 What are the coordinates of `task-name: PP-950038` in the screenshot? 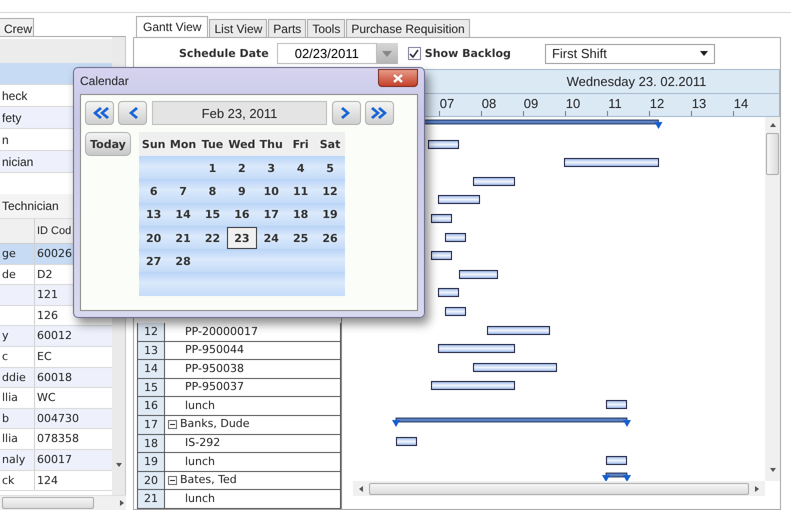 It's located at (214, 368).